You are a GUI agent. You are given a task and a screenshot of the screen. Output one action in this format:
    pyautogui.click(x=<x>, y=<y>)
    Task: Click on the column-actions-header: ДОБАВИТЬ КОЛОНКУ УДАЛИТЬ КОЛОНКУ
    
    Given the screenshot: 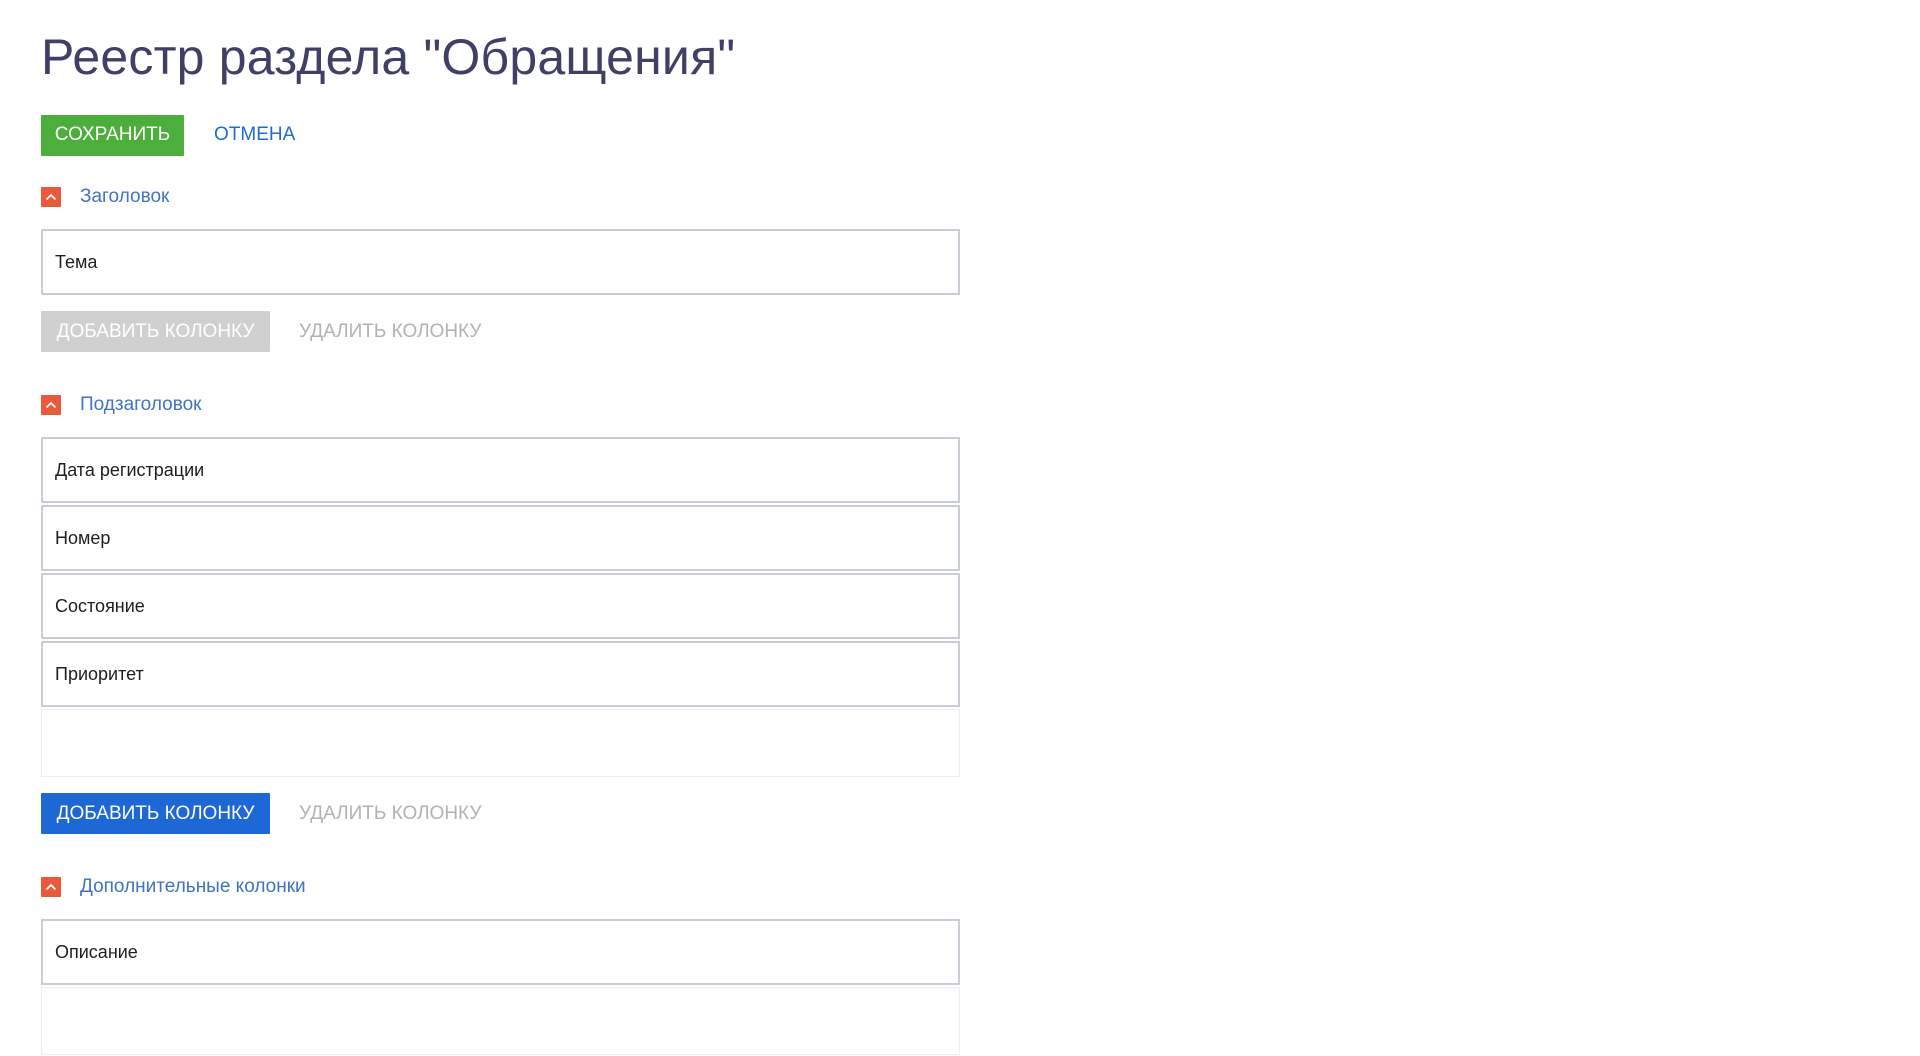 What is the action you would take?
    pyautogui.click(x=980, y=331)
    